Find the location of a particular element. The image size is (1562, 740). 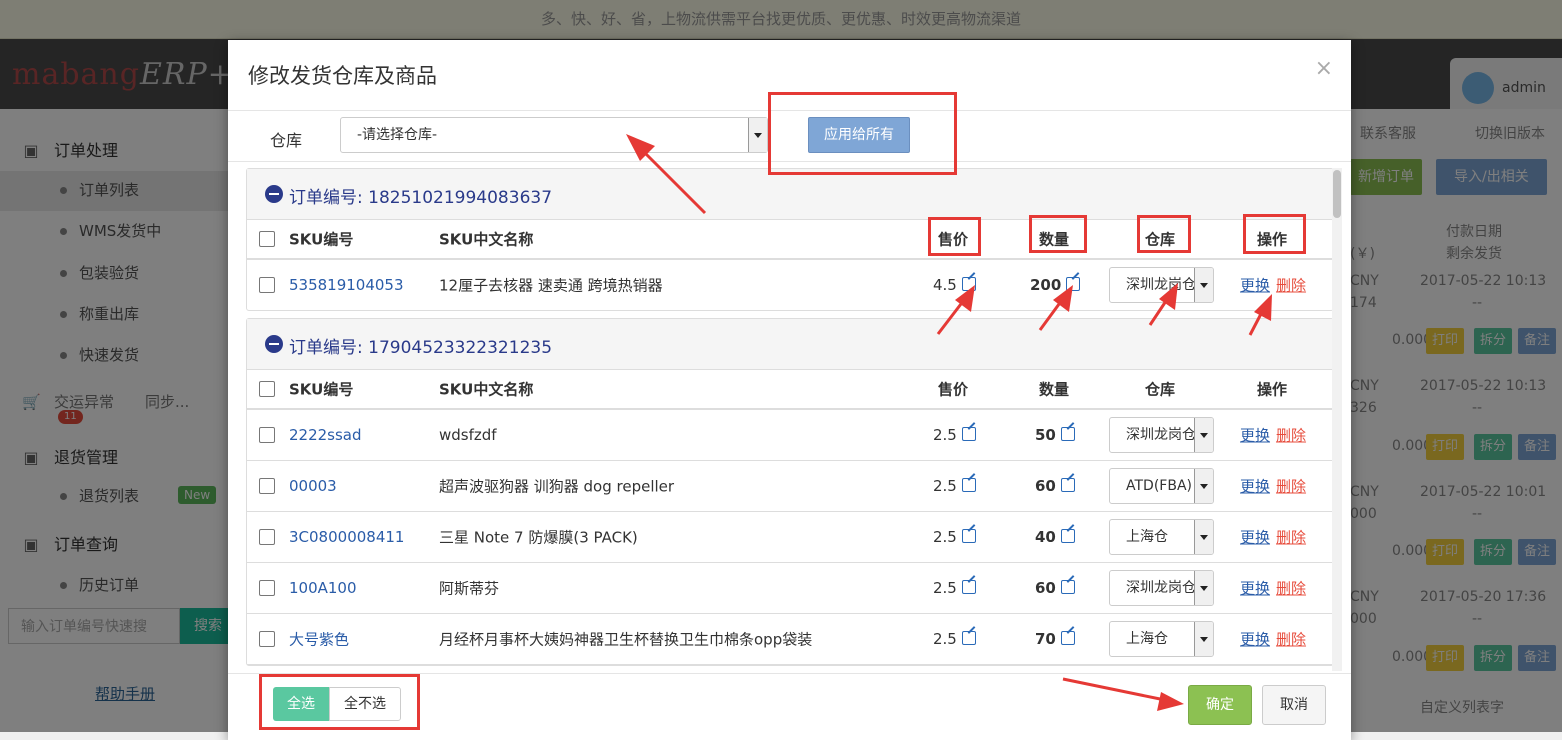

warehouse-select: -请选择仓库- is located at coordinates (554, 135).